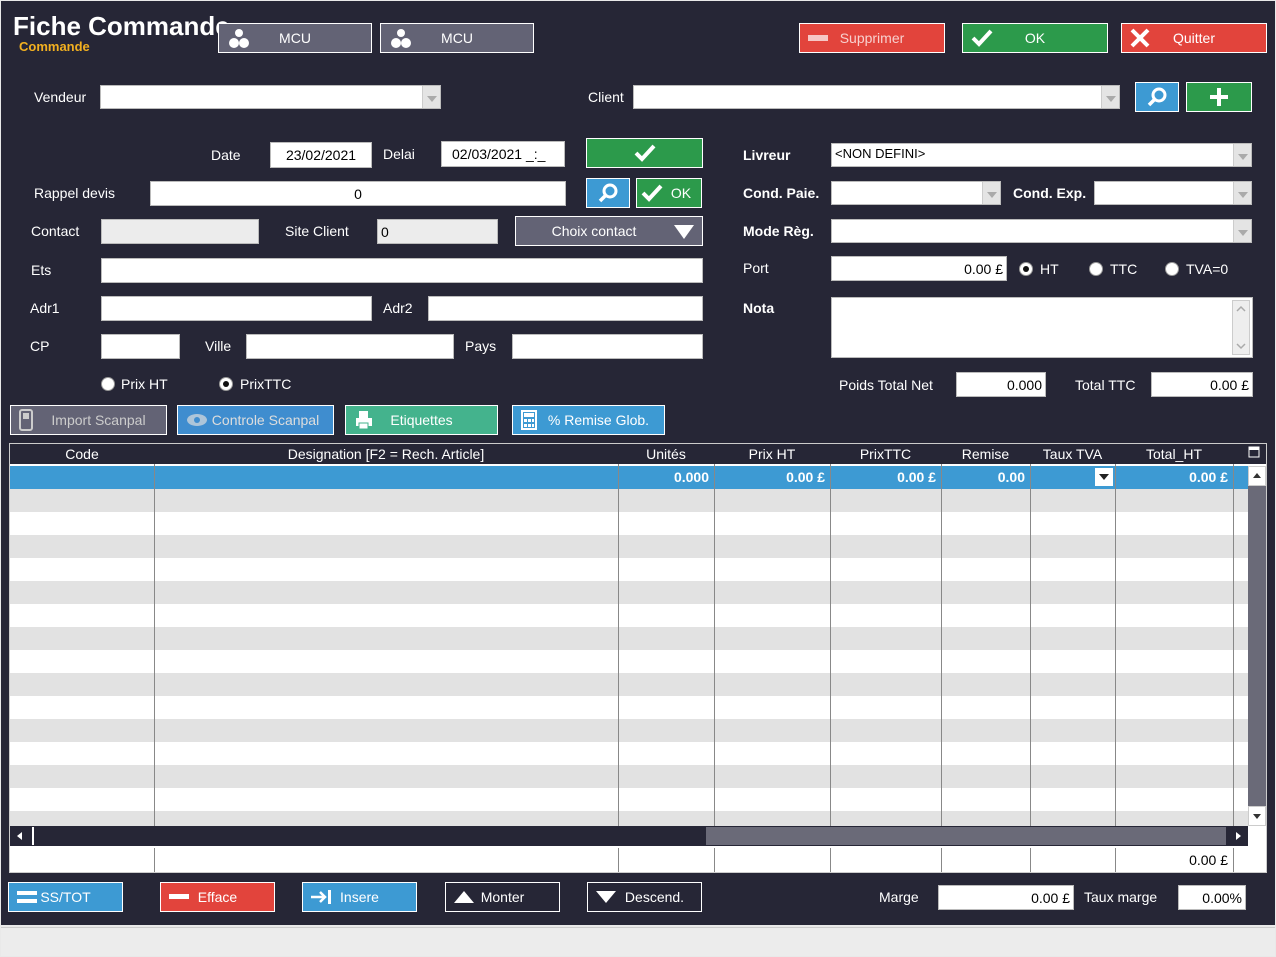 The height and width of the screenshot is (957, 1276). I want to click on arrow-down-icon, so click(1241, 346).